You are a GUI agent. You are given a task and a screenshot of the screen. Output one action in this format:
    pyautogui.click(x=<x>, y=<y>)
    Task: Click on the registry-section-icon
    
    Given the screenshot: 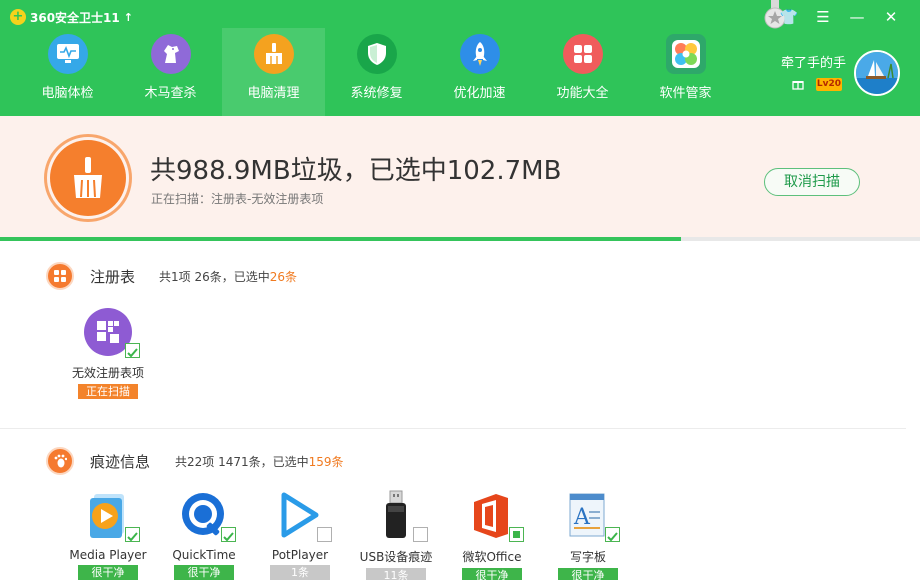 What is the action you would take?
    pyautogui.click(x=60, y=276)
    